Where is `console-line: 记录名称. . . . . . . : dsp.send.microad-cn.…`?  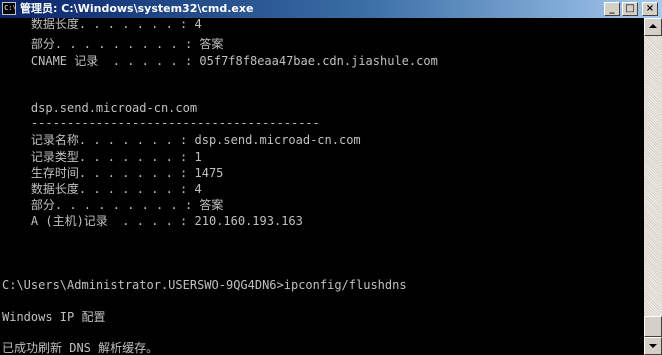
console-line: 记录名称. . . . . . . : dsp.send.microad-cn.… is located at coordinates (181, 140).